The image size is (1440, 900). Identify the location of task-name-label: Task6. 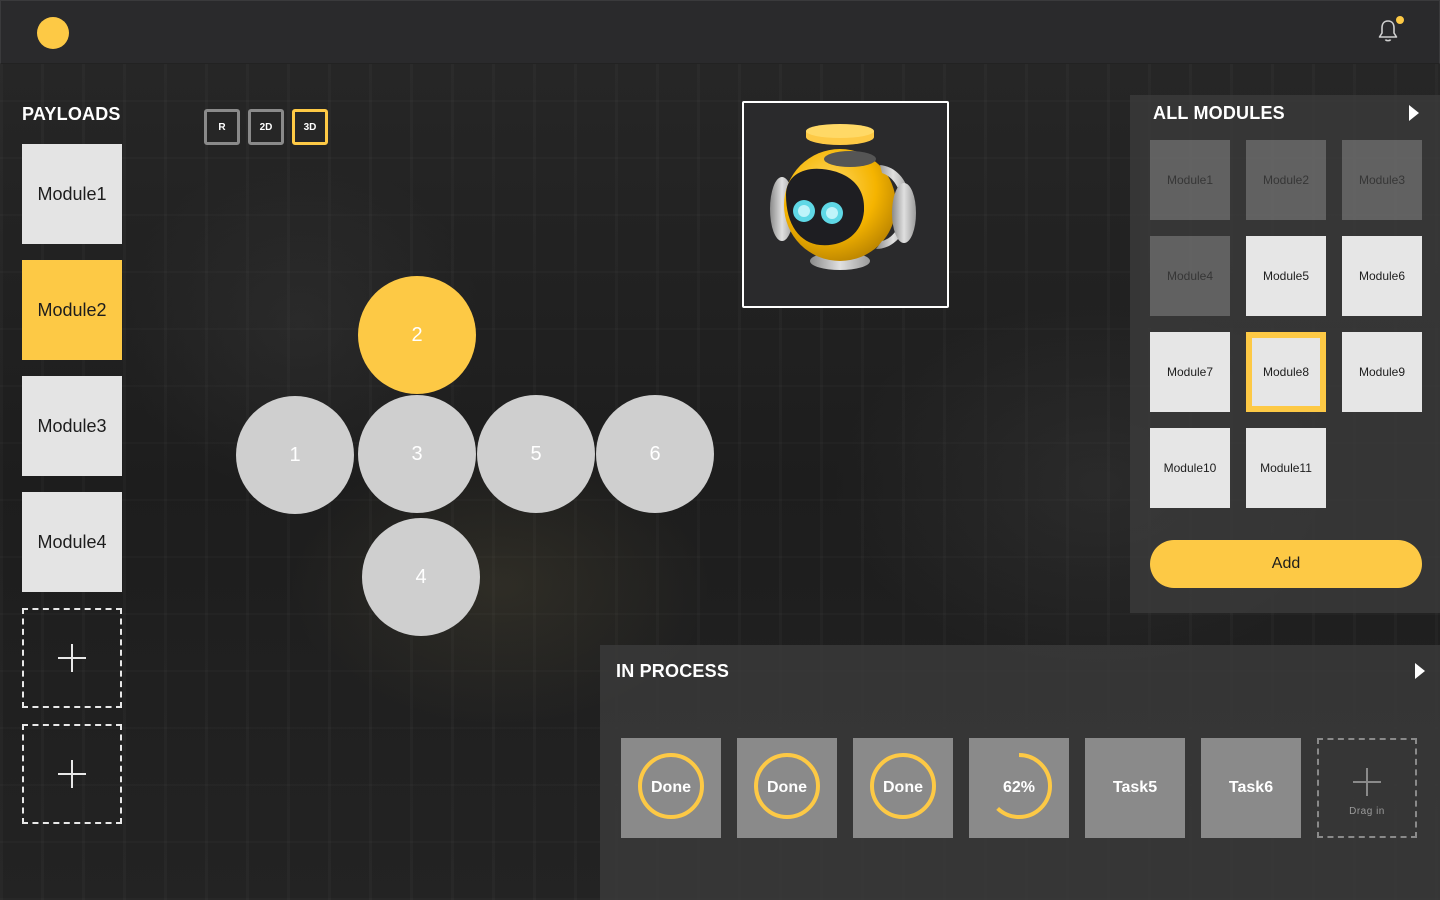
(1251, 787).